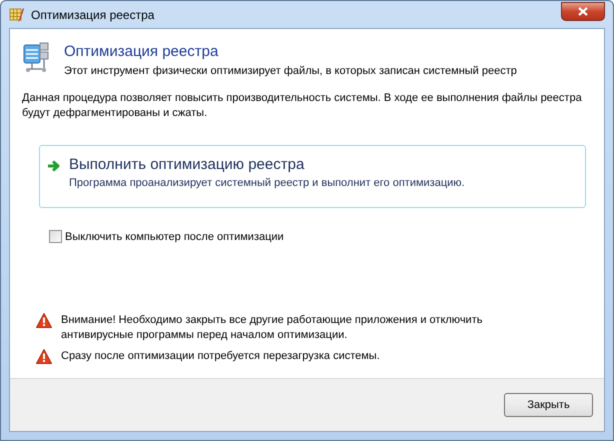  I want to click on close-button, so click(583, 11).